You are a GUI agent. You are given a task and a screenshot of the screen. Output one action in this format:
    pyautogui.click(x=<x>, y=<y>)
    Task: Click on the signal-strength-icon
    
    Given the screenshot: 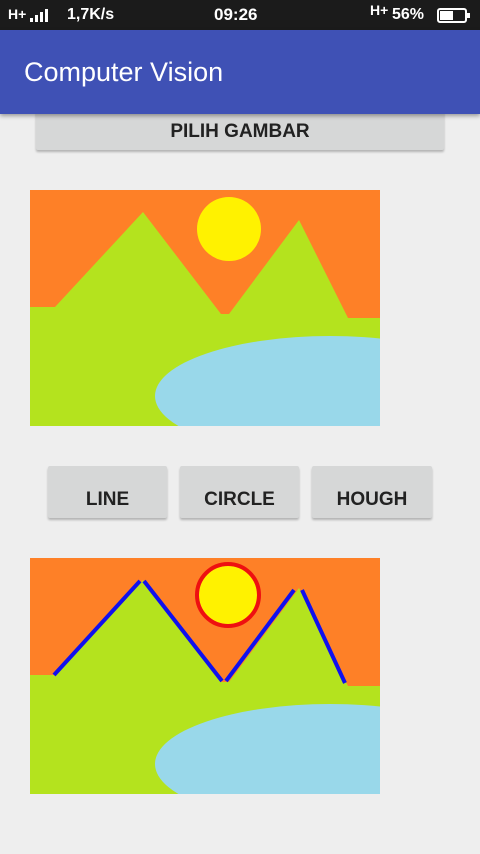 What is the action you would take?
    pyautogui.click(x=42, y=15)
    